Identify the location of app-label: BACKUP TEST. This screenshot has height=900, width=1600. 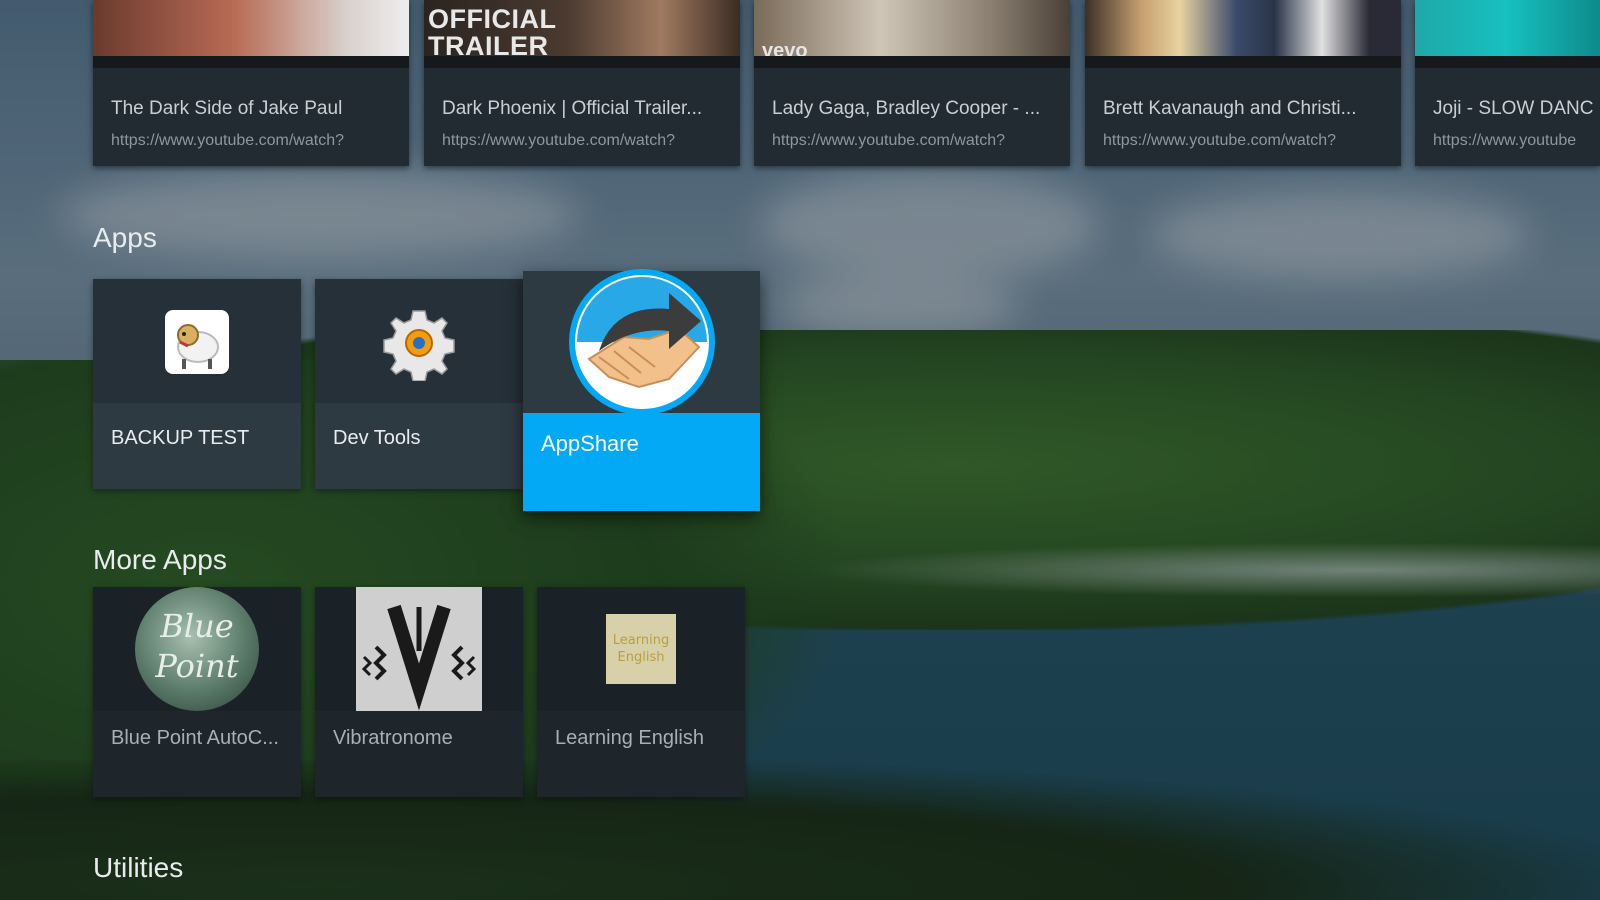
(180, 438).